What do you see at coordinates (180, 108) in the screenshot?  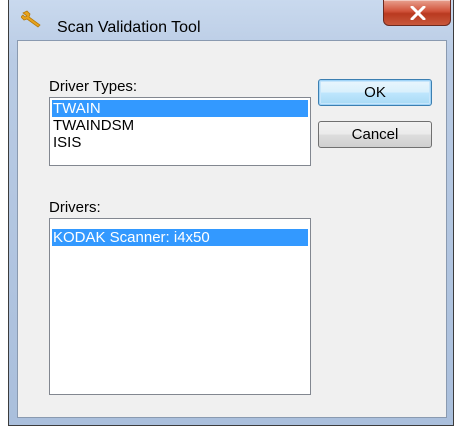 I see `driver-type-item-twain: TWAIN` at bounding box center [180, 108].